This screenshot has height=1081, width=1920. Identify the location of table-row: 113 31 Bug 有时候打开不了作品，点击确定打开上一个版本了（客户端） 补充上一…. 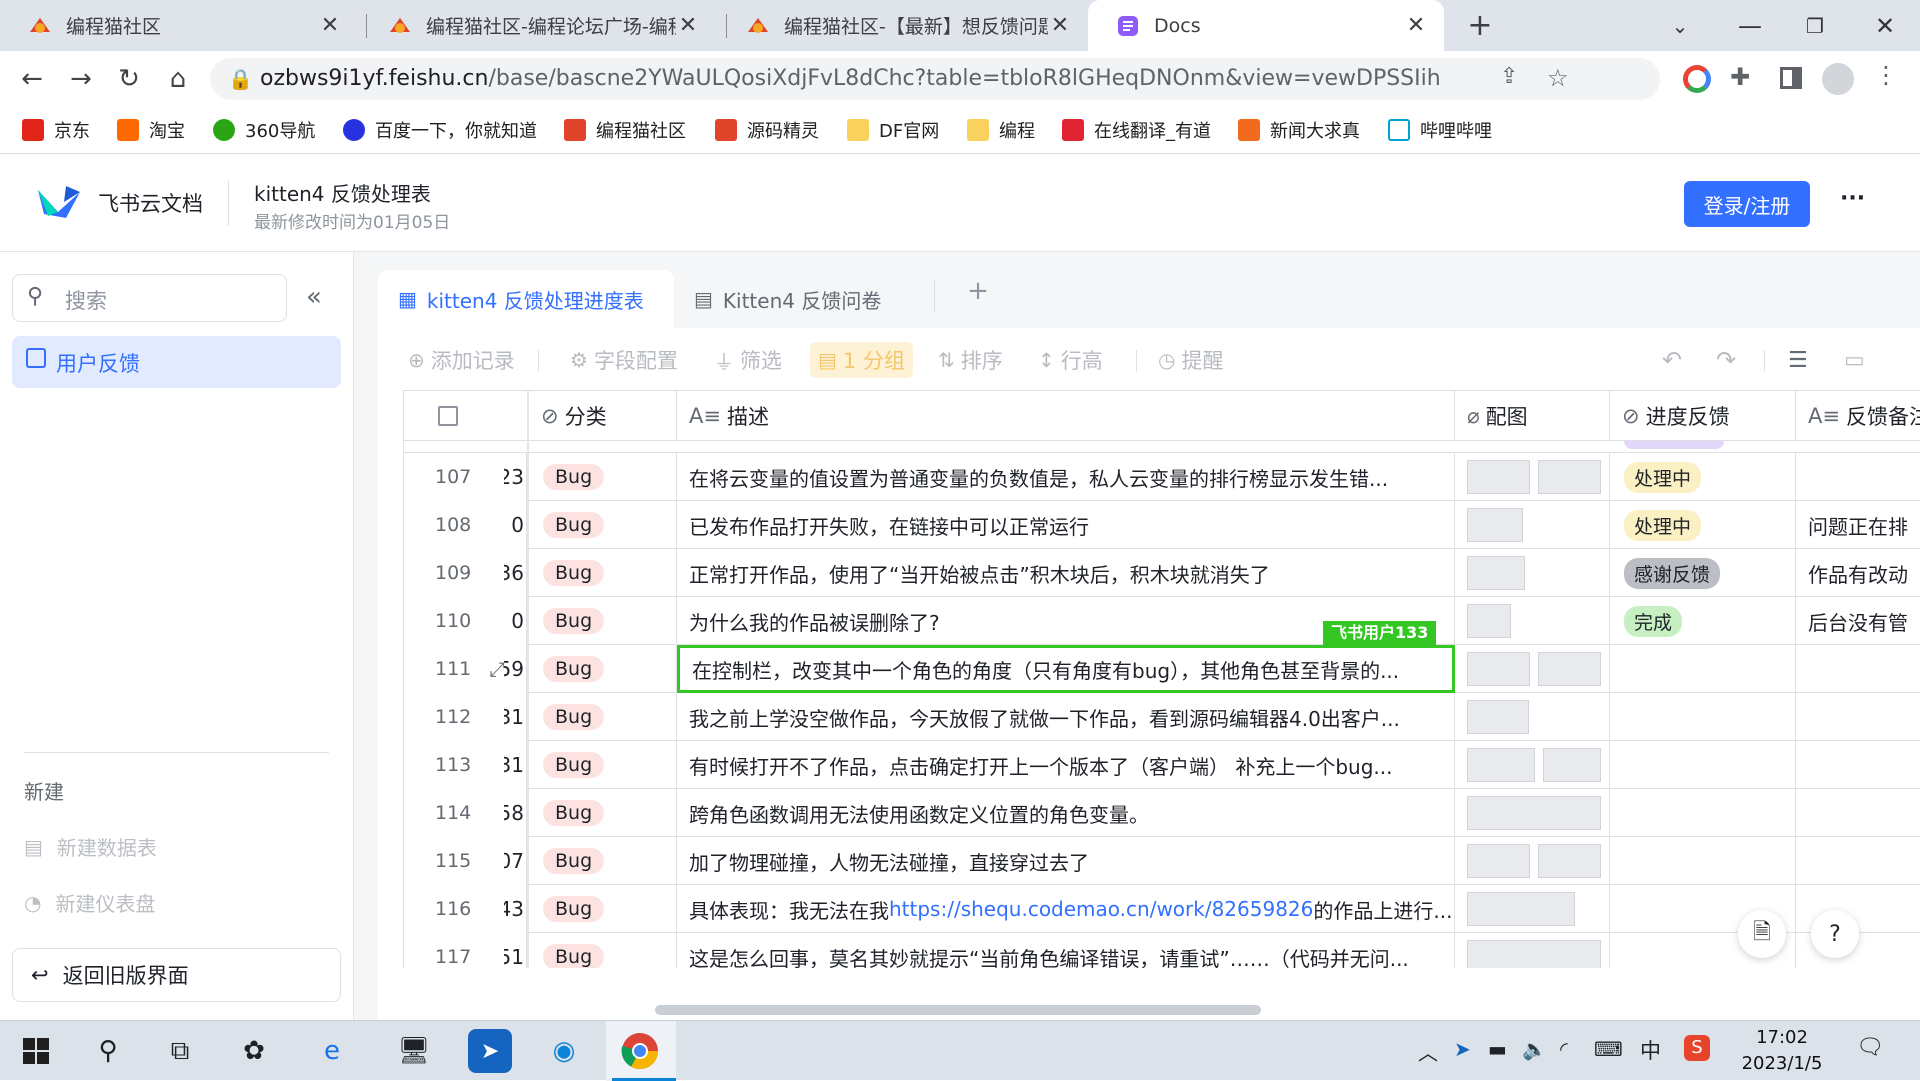
(1162, 765).